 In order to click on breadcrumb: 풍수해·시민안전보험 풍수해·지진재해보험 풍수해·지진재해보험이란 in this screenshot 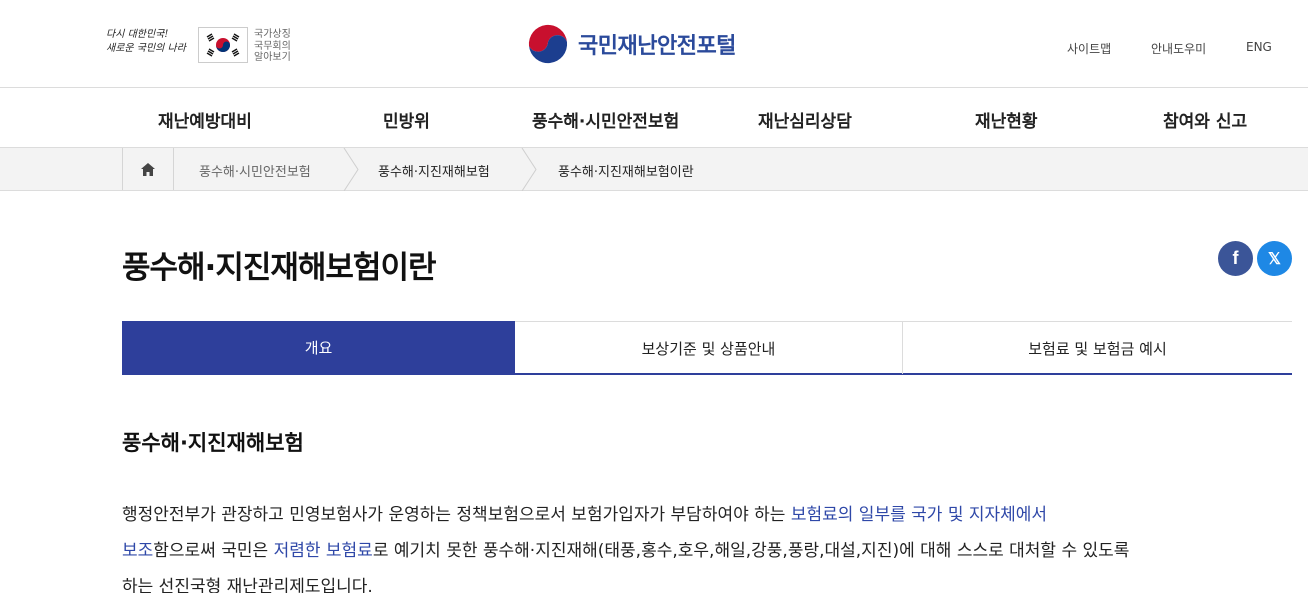, I will do `click(654, 169)`.